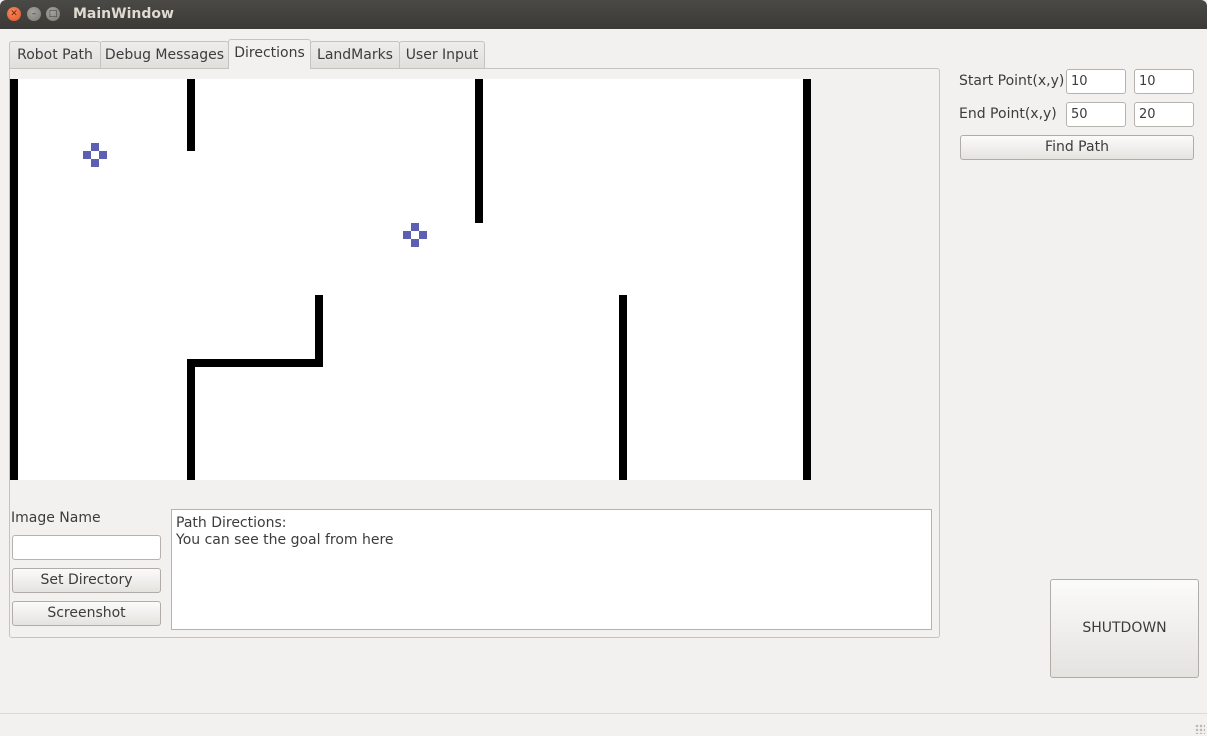  I want to click on start-x-input, so click(1096, 81).